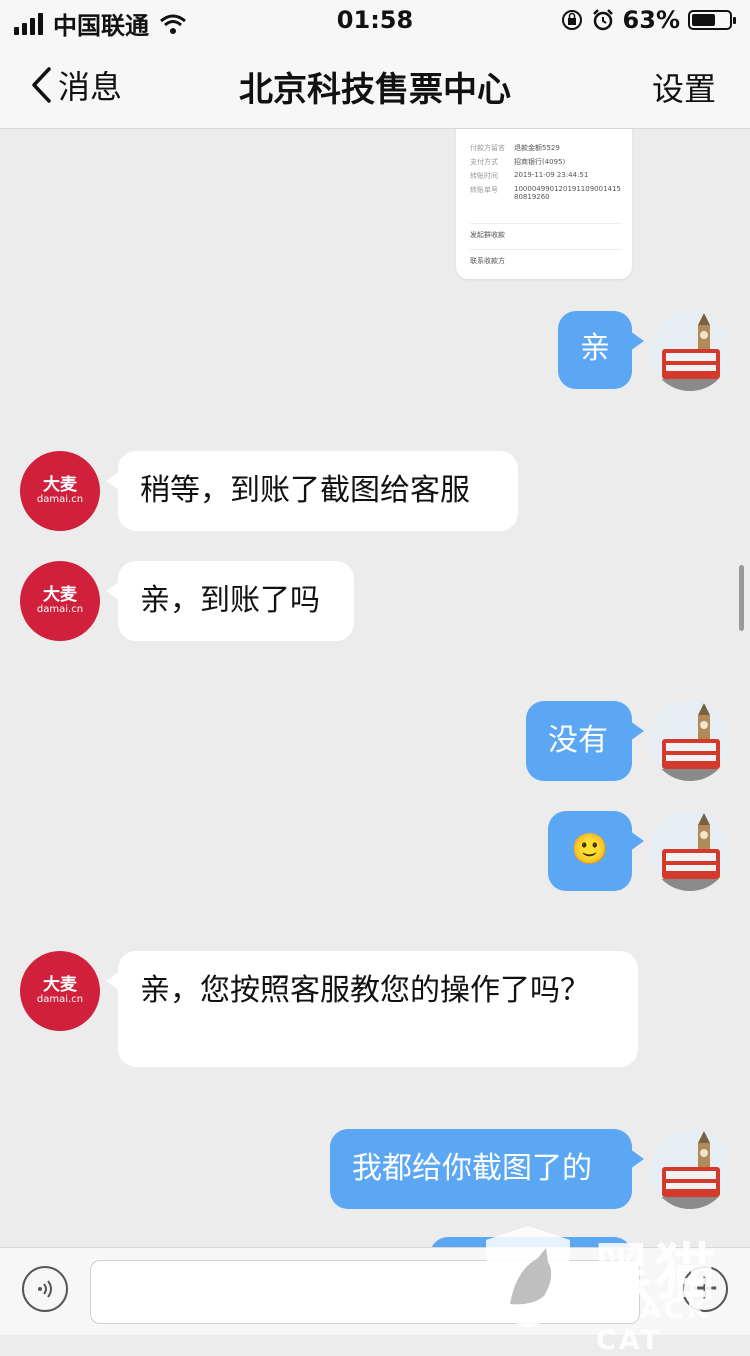 The width and height of the screenshot is (750, 1356). Describe the element at coordinates (741, 598) in the screenshot. I see `scrollbar` at that location.